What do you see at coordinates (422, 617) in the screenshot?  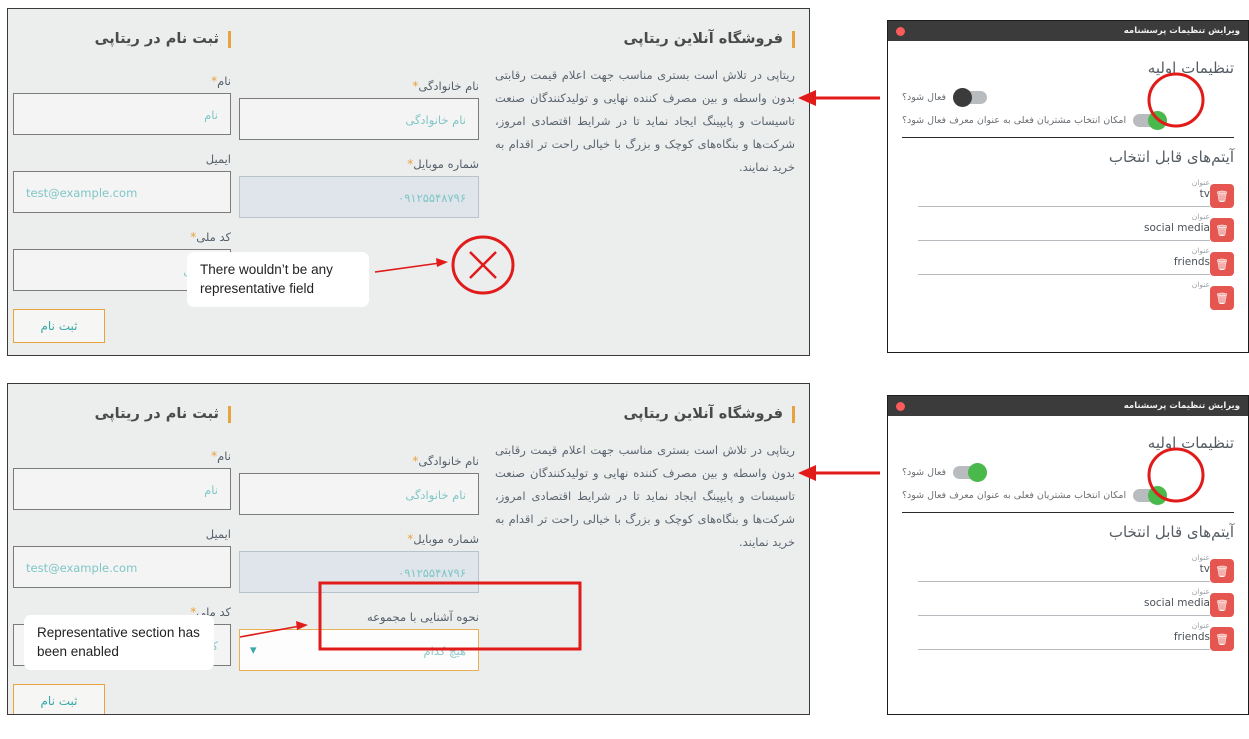 I see `referral-label: نحوه آشنایی با مجموعه` at bounding box center [422, 617].